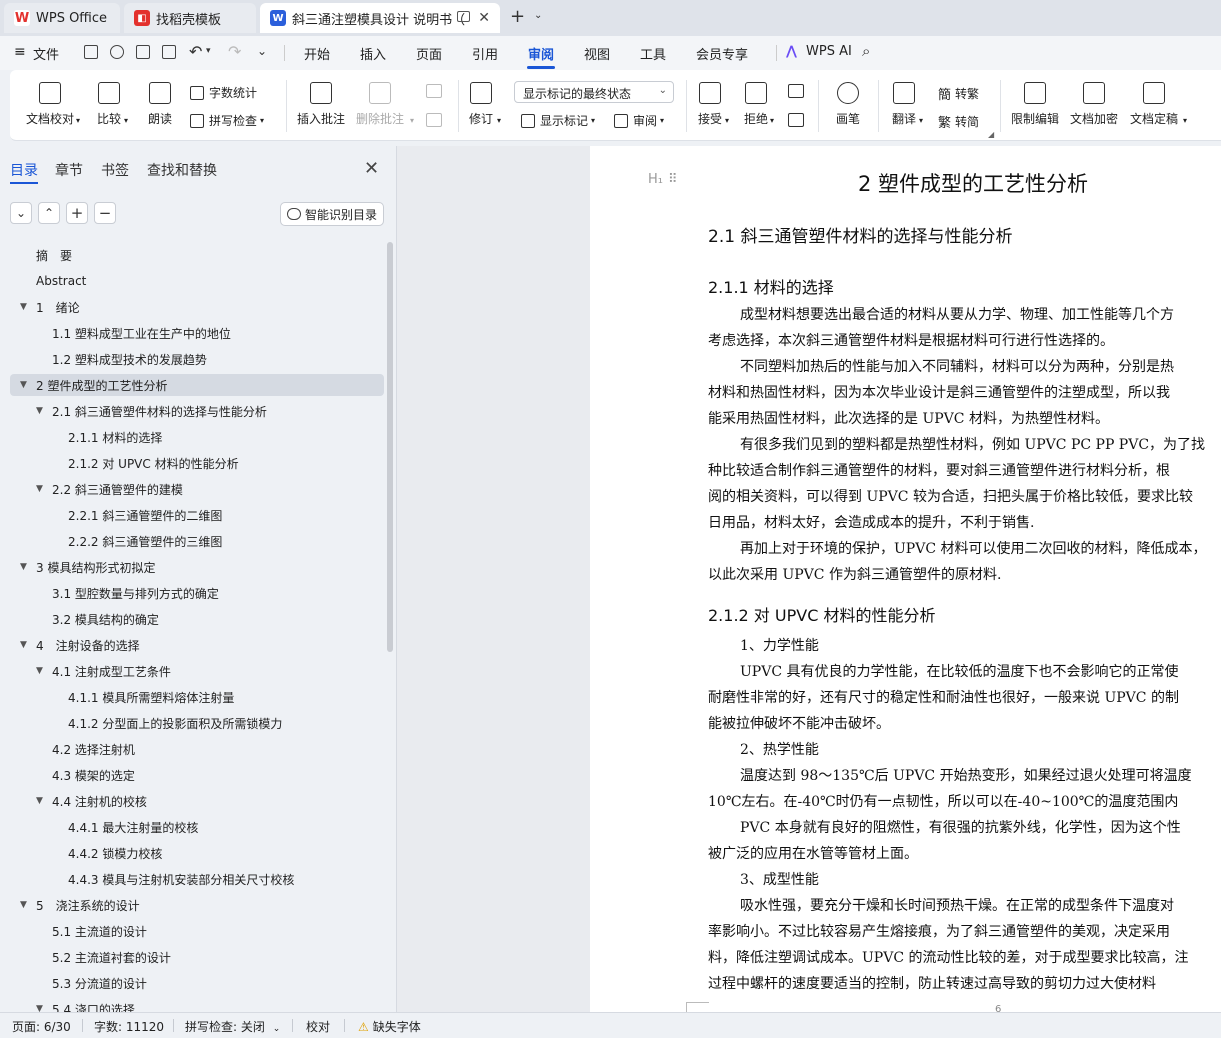 Image resolution: width=1221 pixels, height=1038 pixels. I want to click on tab-template-store: ◧ 找稻壳模板, so click(190, 18).